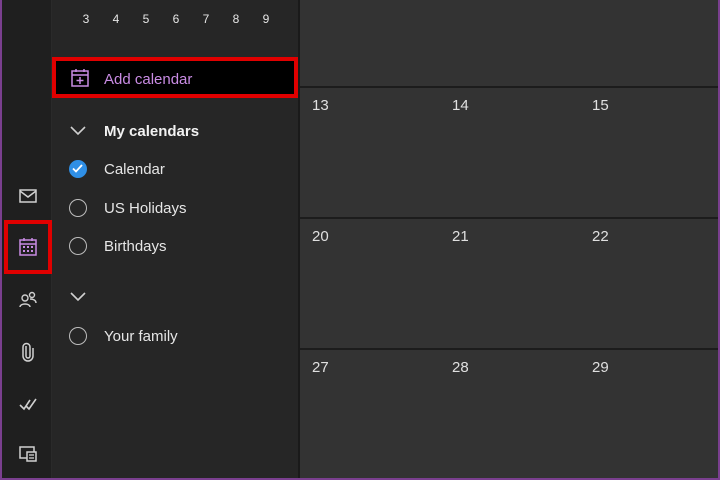 The width and height of the screenshot is (720, 480). What do you see at coordinates (320, 105) in the screenshot?
I see `day-cell-number: 13` at bounding box center [320, 105].